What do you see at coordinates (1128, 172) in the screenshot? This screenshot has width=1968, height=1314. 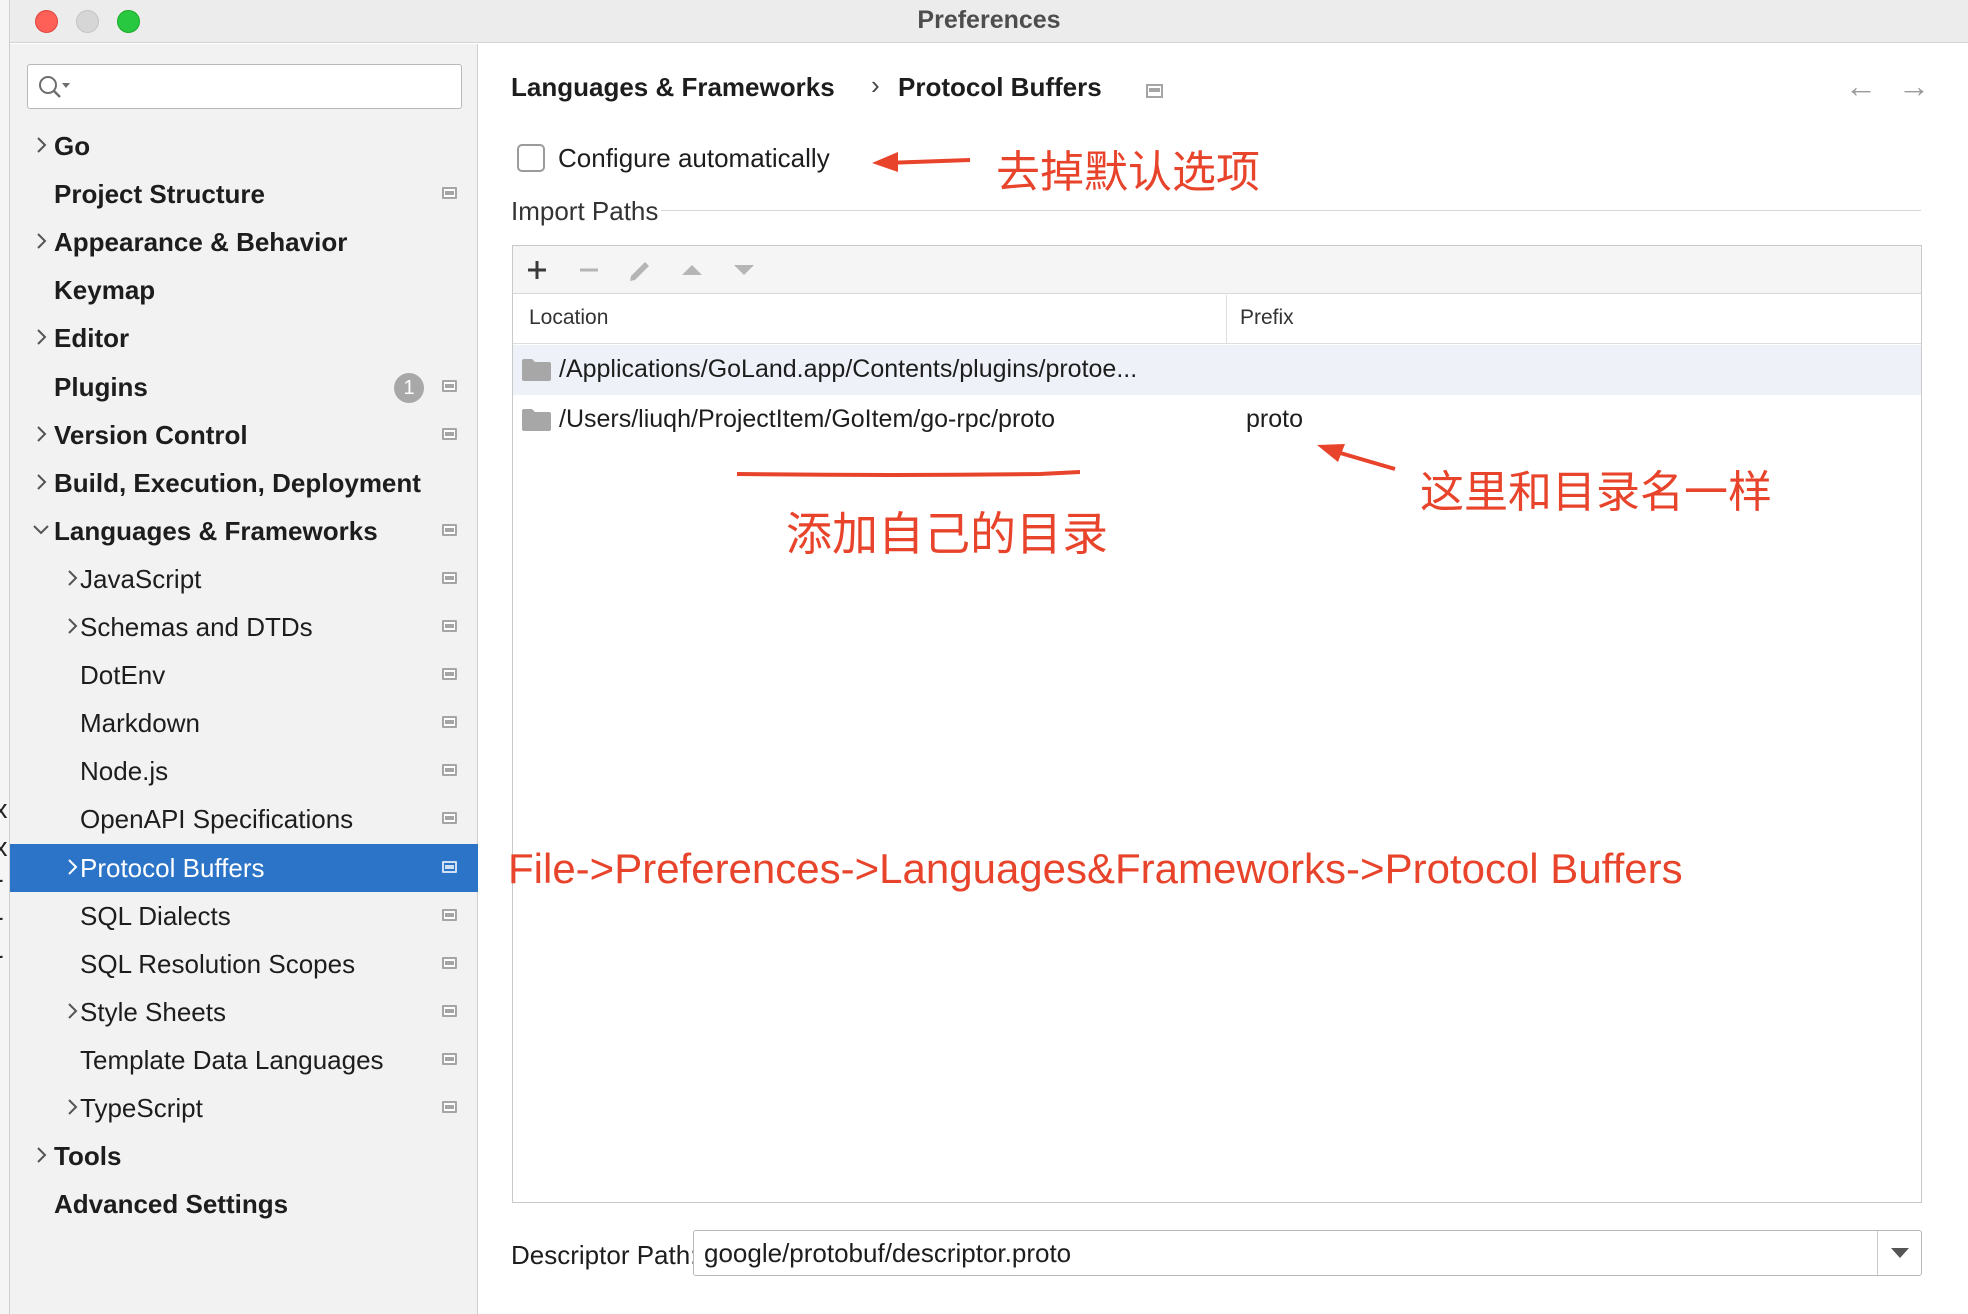 I see `annotation-uncheck-default: 去掉默认选项` at bounding box center [1128, 172].